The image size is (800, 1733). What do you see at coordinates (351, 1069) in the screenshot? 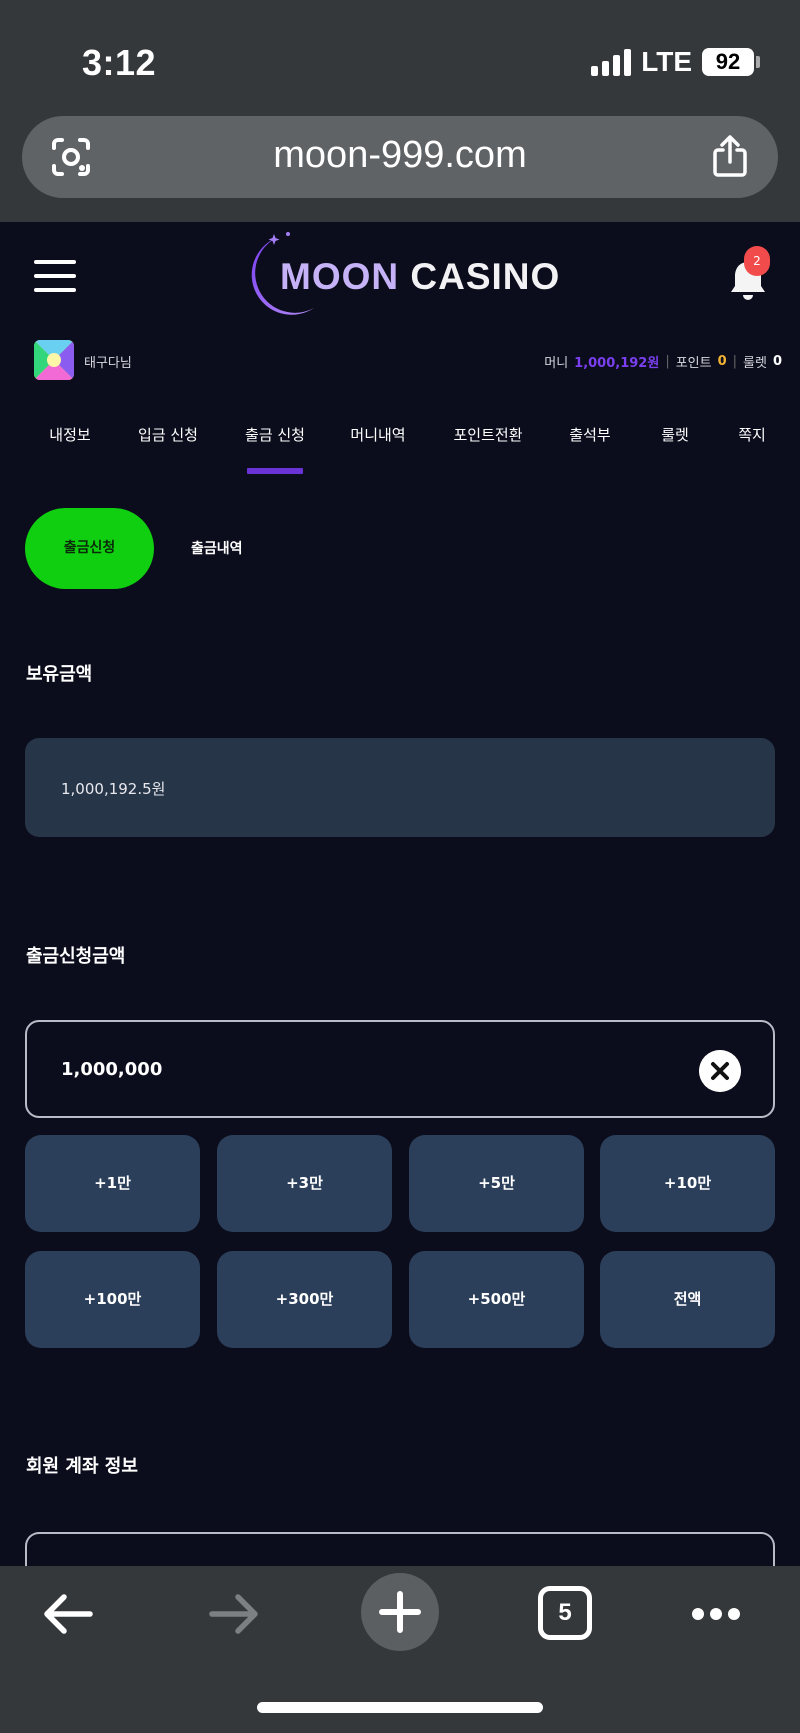
I see `withdraw-amount-input` at bounding box center [351, 1069].